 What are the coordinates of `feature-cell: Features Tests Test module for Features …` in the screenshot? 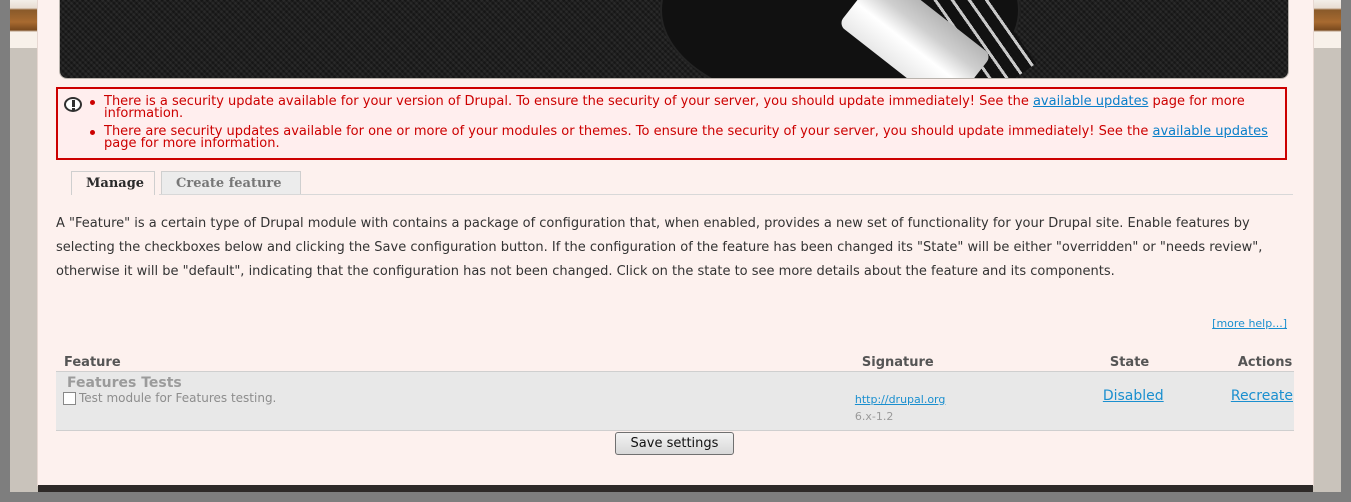 It's located at (455, 401).